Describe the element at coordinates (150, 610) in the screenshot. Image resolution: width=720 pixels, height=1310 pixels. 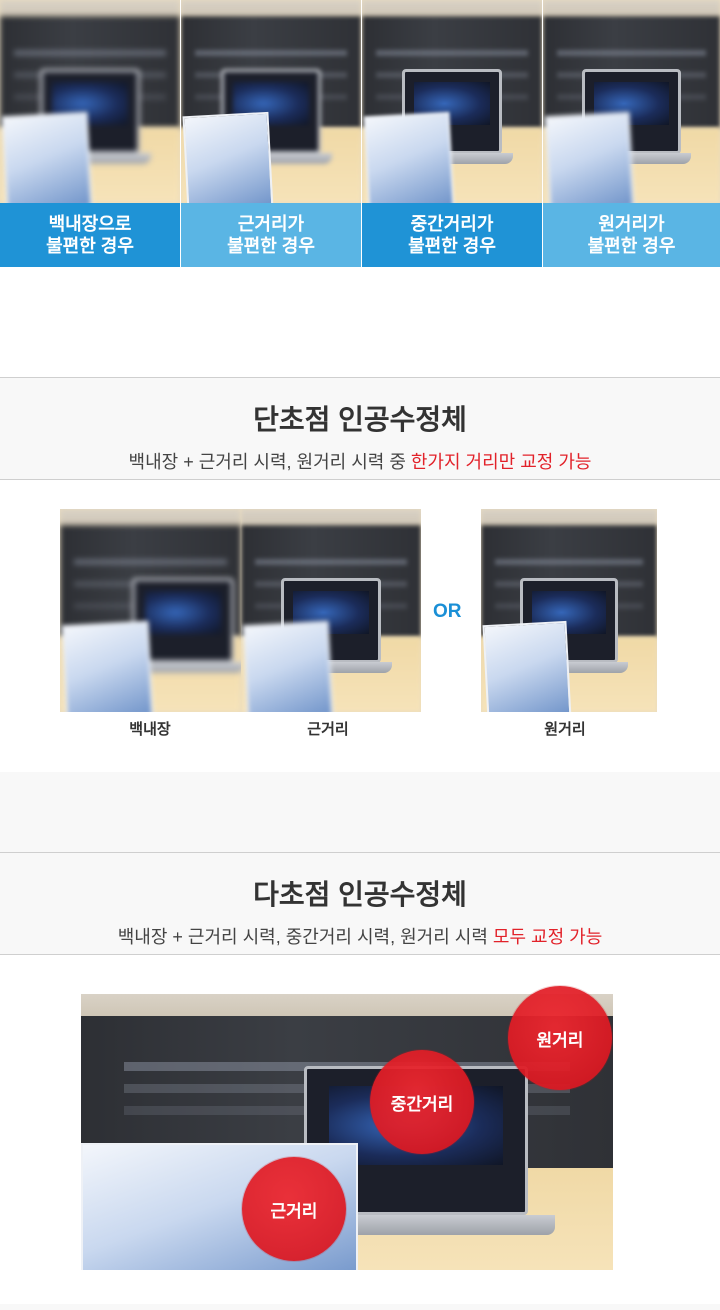
I see `compare-image-cataract` at that location.